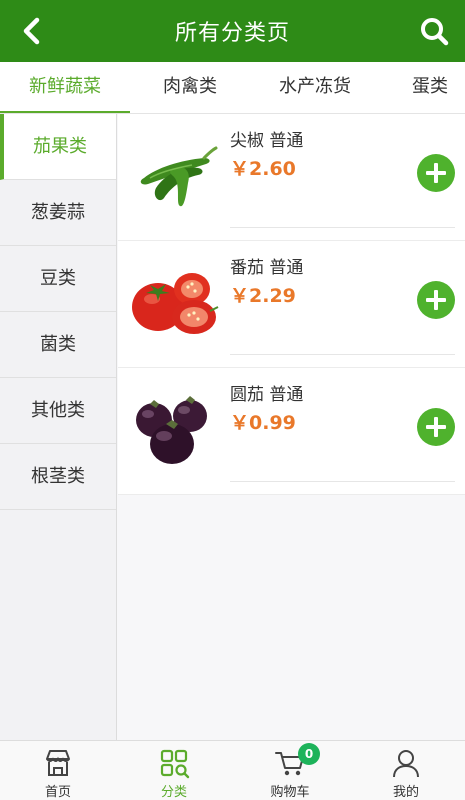 This screenshot has width=465, height=800. I want to click on sidebar-item-root-vegetables: 根茎类, so click(58, 477).